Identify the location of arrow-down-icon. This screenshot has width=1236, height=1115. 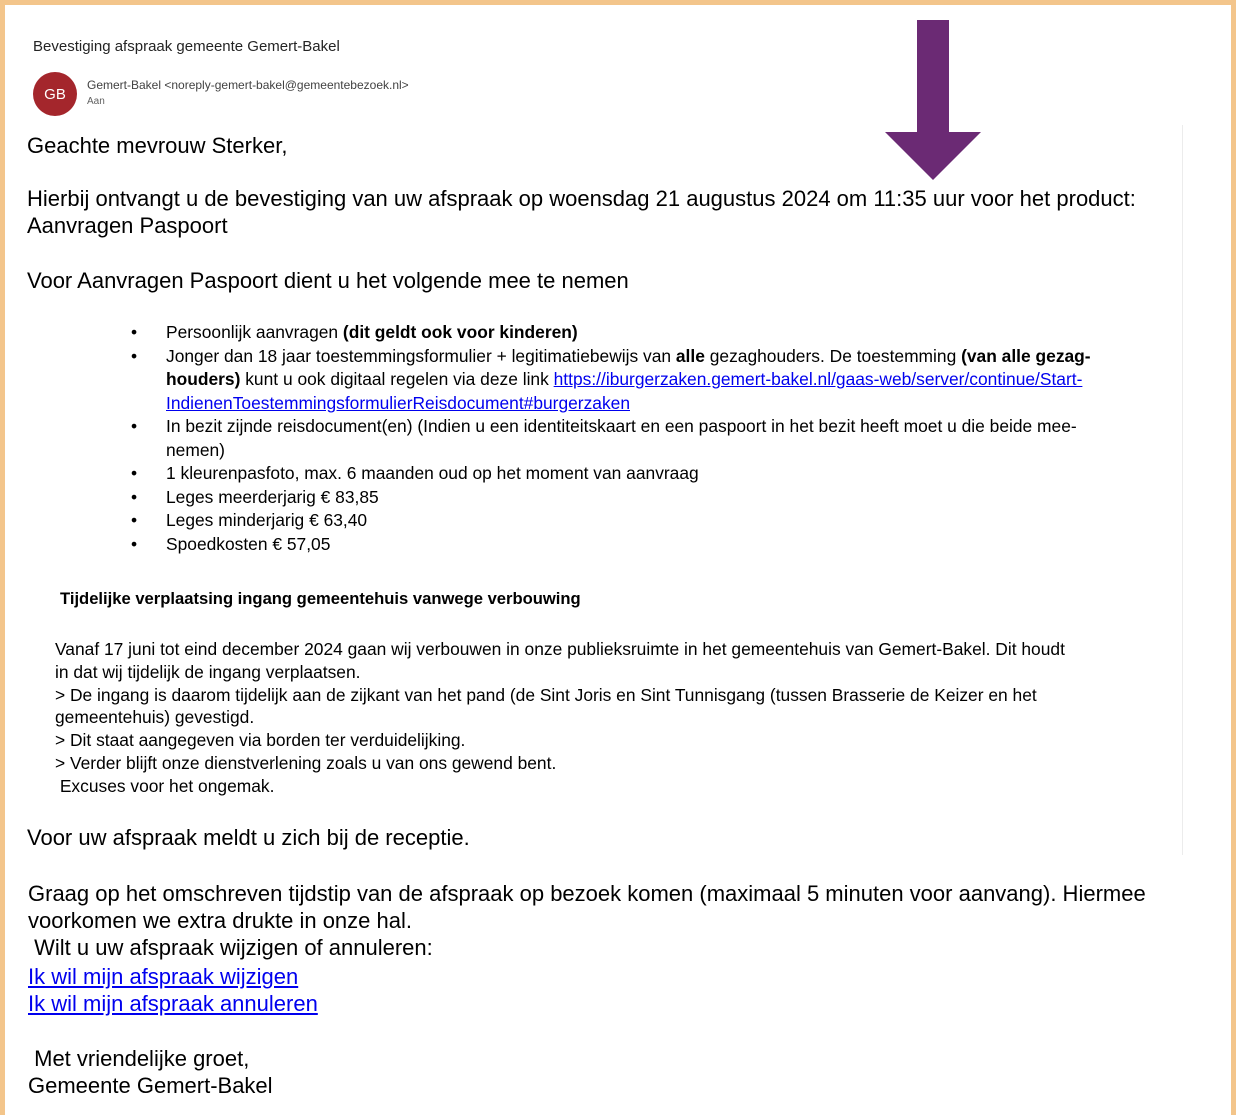
(933, 100).